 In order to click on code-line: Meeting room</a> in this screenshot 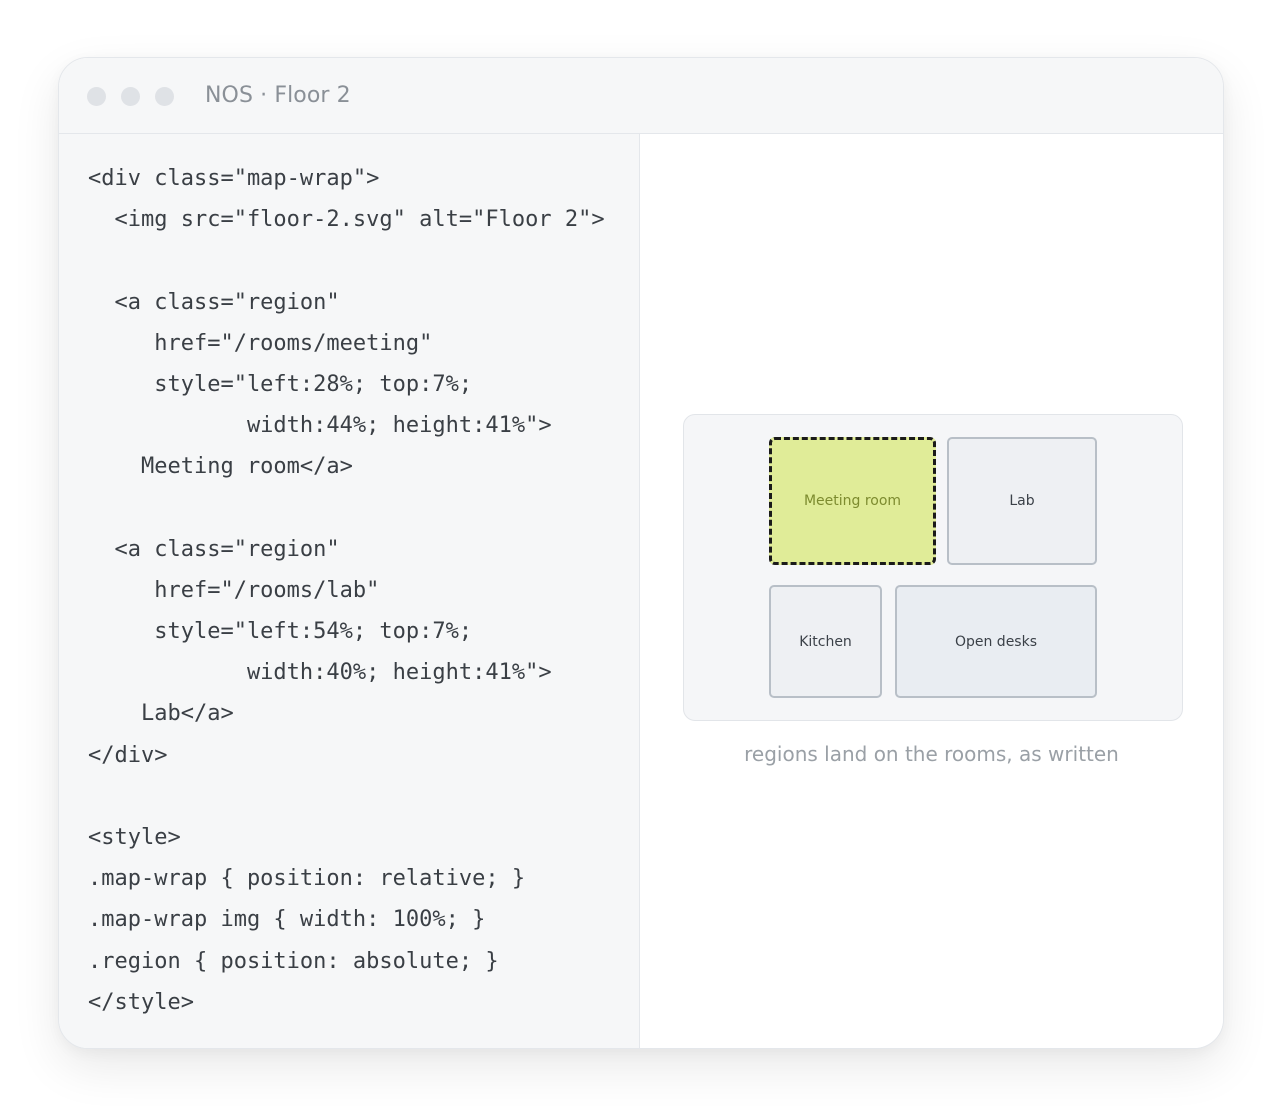, I will do `click(220, 467)`.